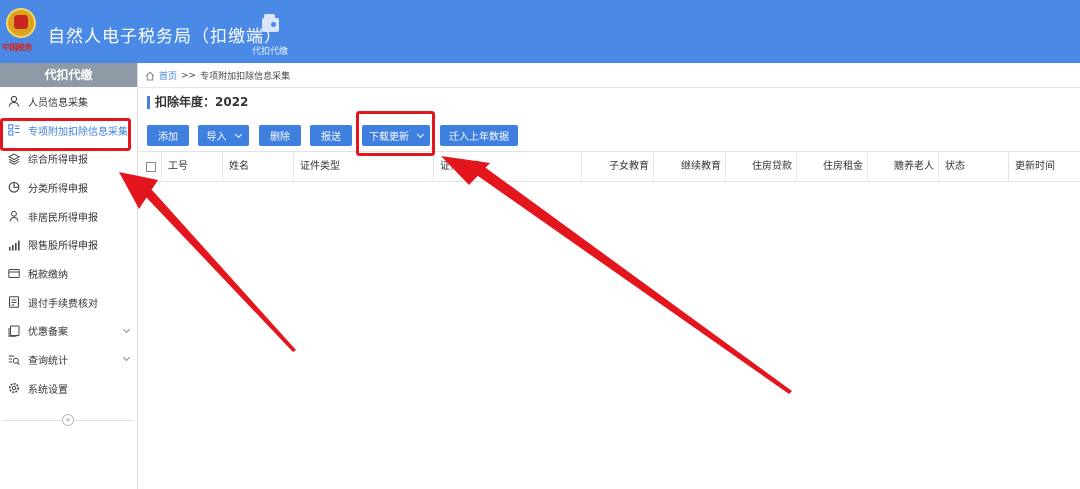  Describe the element at coordinates (63, 247) in the screenshot. I see `sidebar-item-label: 限售股所得申报` at that location.